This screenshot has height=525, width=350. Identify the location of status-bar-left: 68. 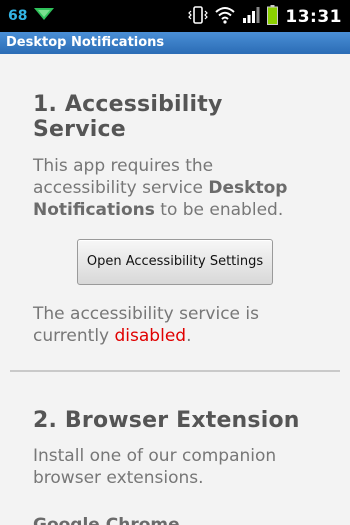
(31, 16).